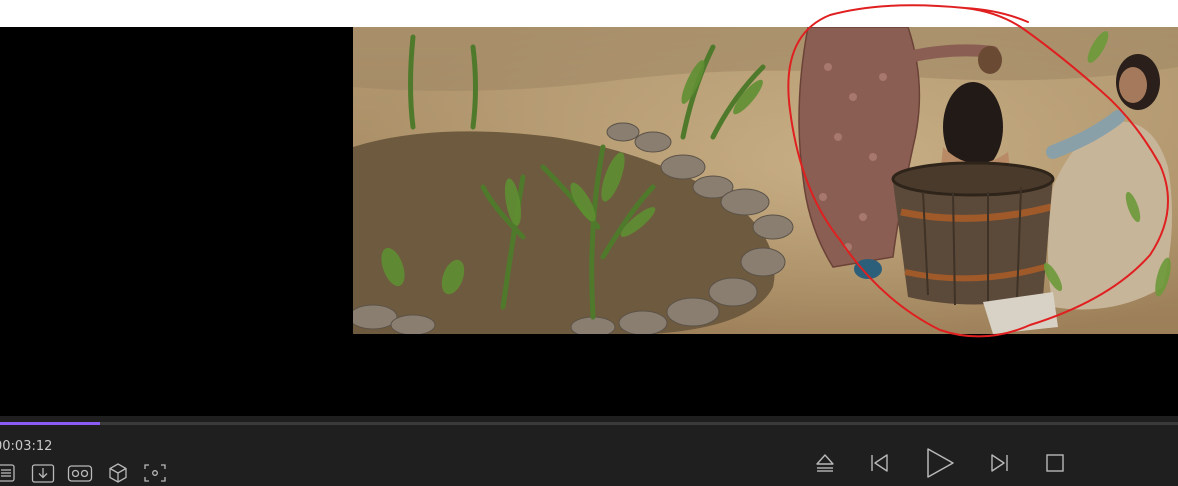 The image size is (1178, 486). I want to click on previous-icon, so click(879, 463).